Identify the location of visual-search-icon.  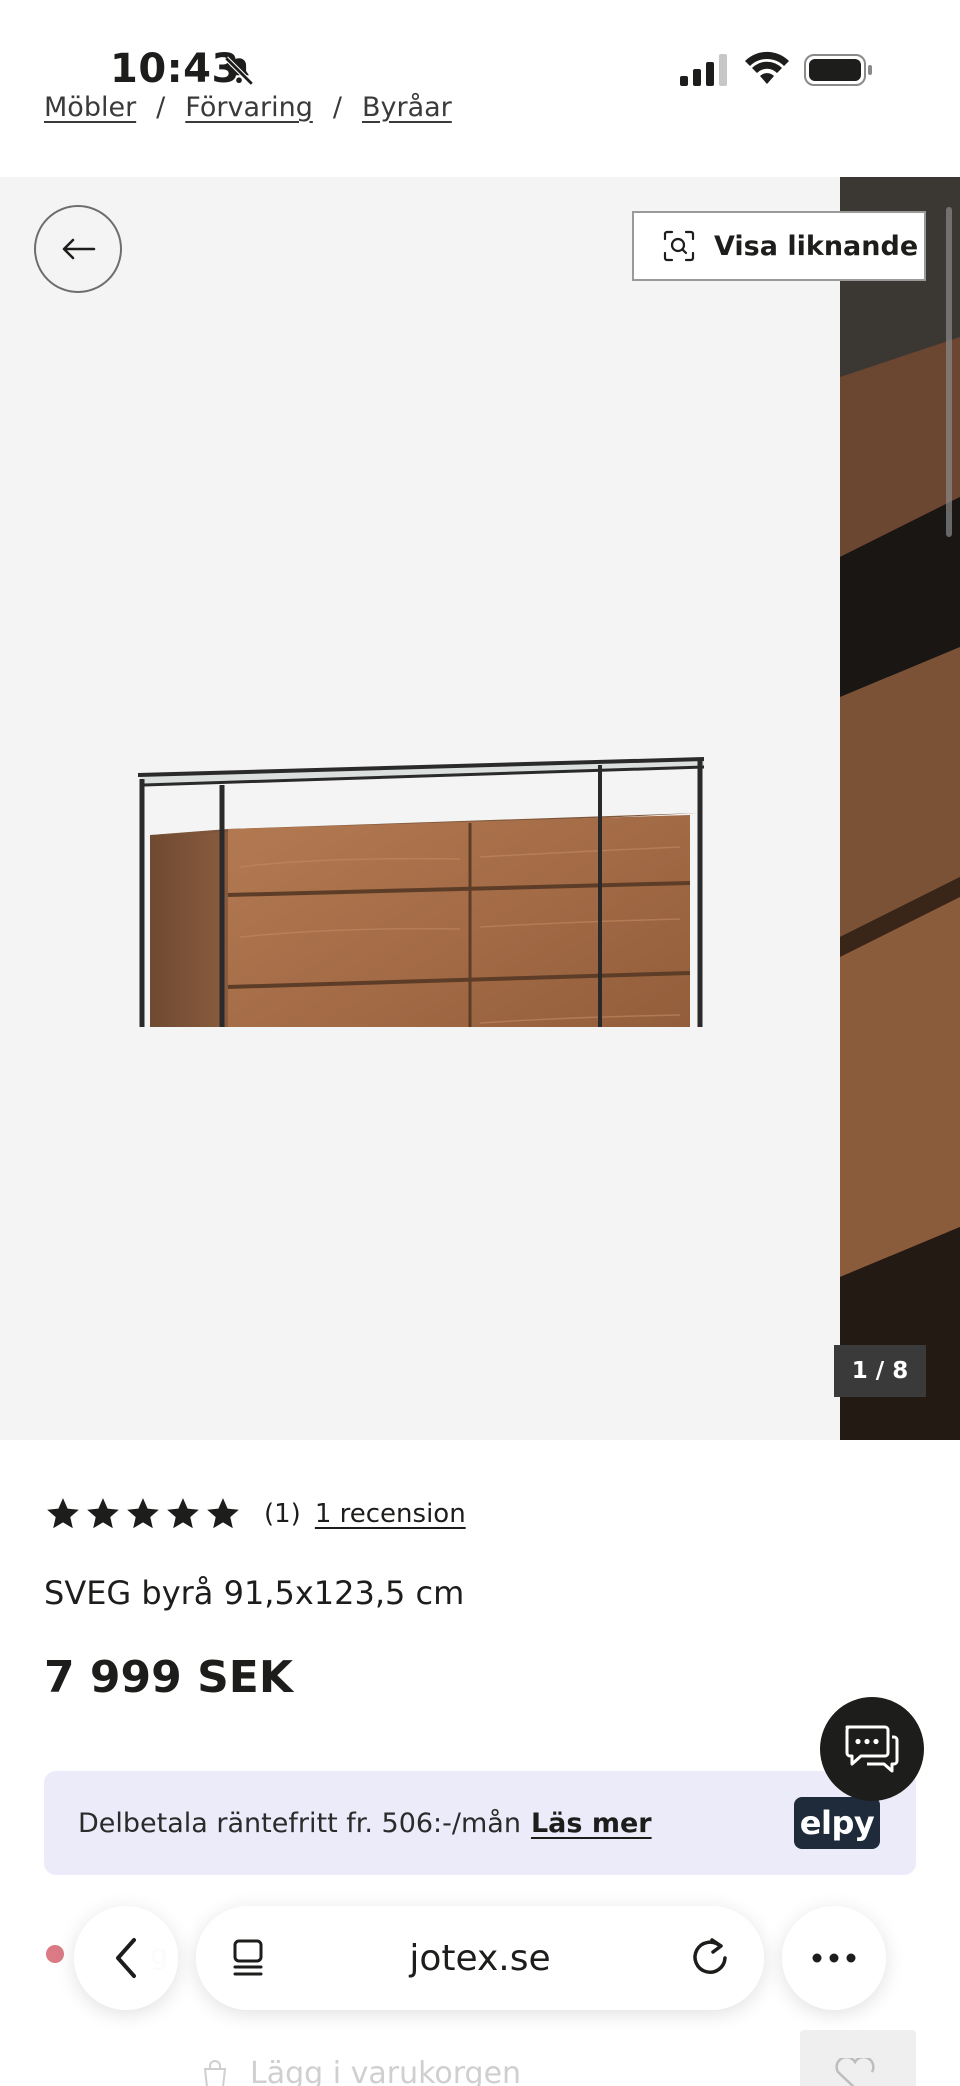
(679, 246).